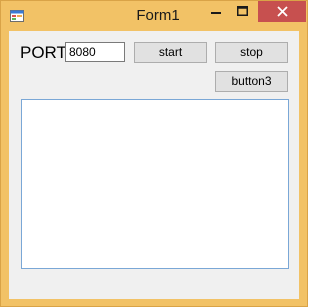  Describe the element at coordinates (170, 52) in the screenshot. I see `start-button: start` at that location.